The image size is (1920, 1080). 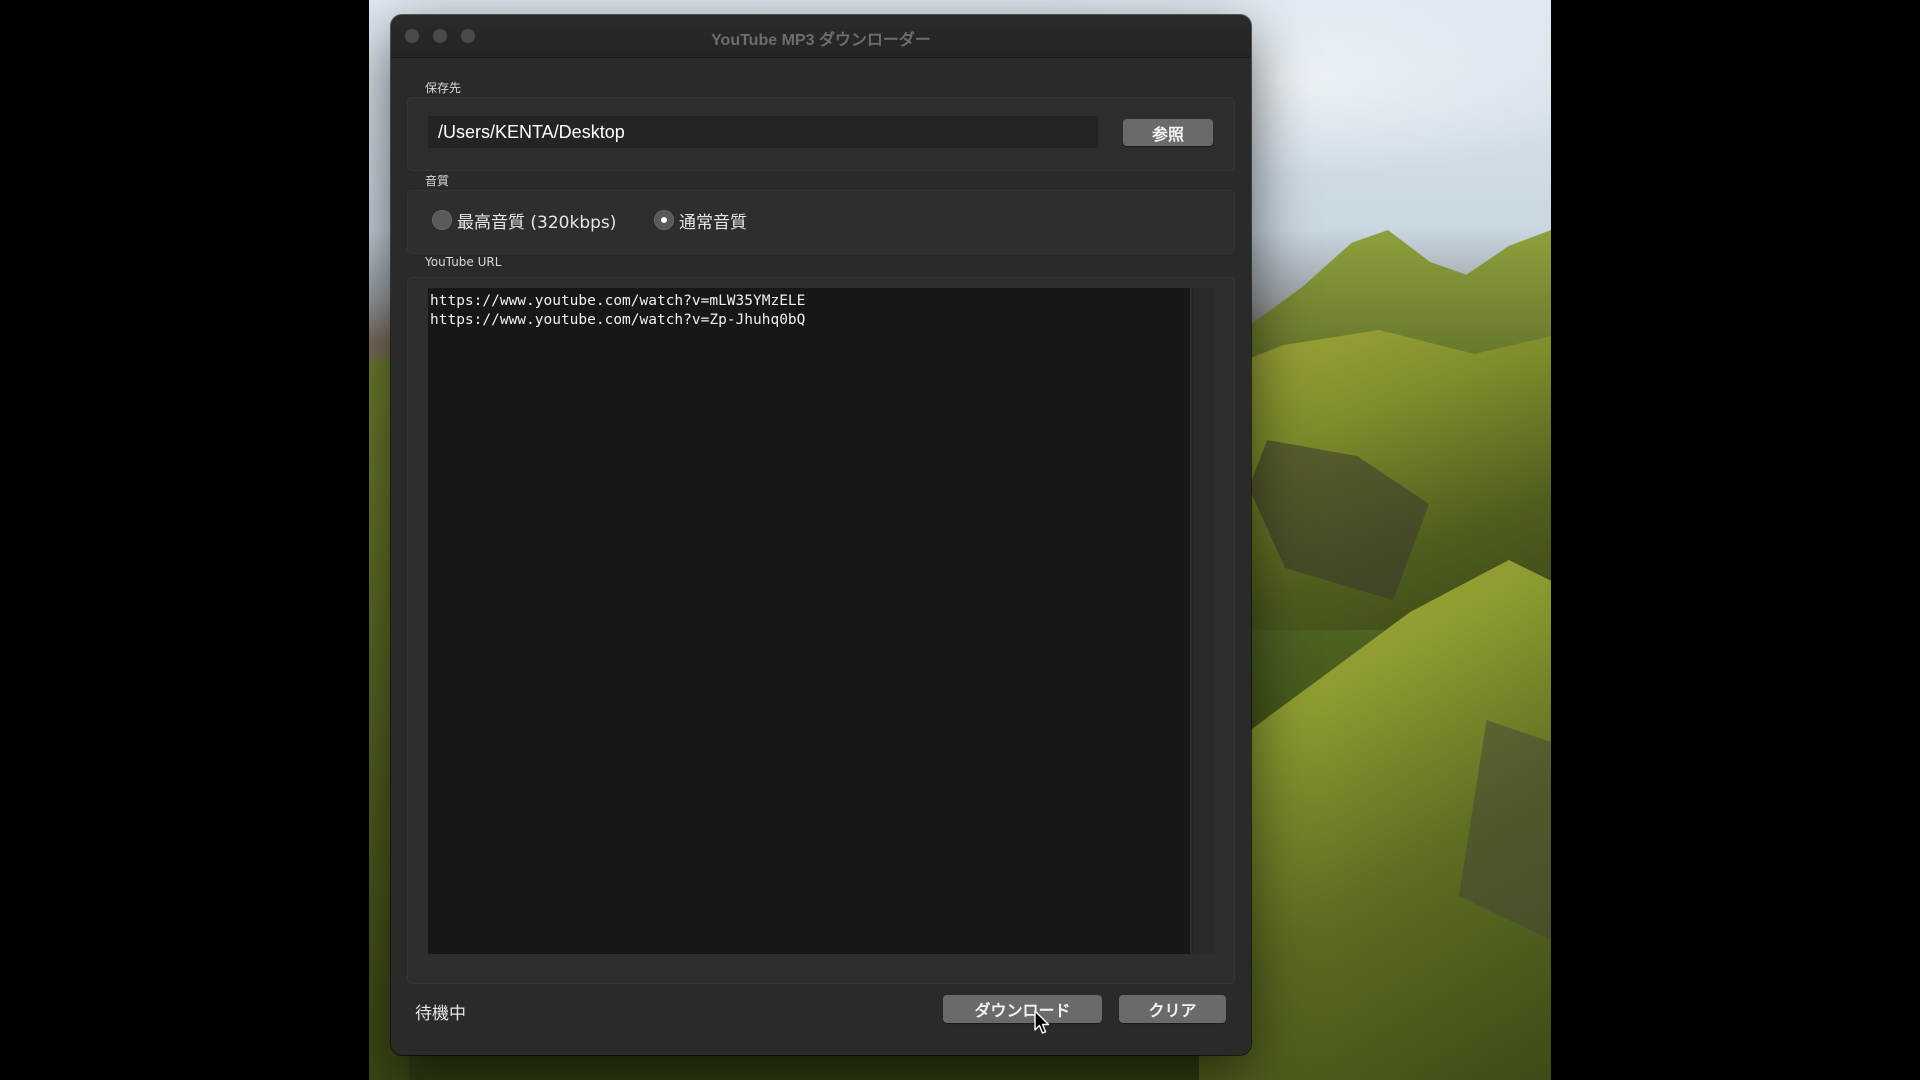 I want to click on mouse-pointer-icon, so click(x=1042, y=1022).